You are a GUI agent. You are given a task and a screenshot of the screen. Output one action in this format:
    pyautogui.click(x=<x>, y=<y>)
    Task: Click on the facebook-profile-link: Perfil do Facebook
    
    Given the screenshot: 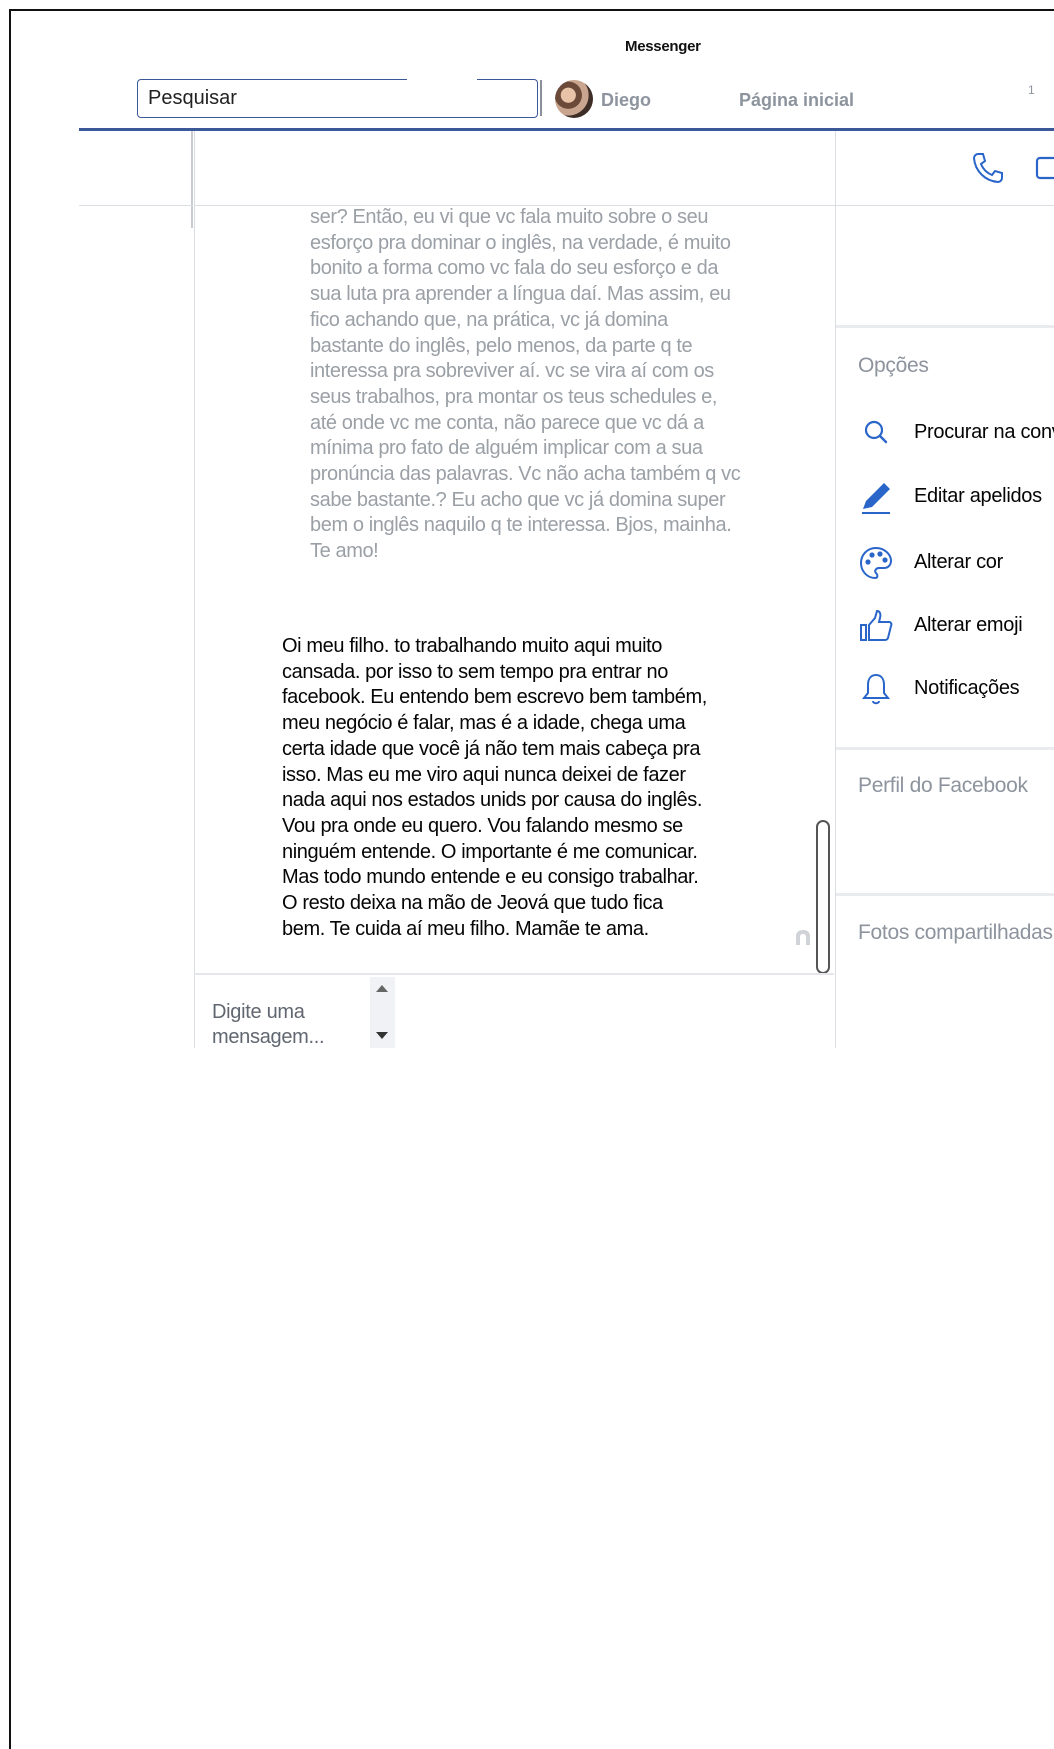 What is the action you would take?
    pyautogui.click(x=943, y=786)
    